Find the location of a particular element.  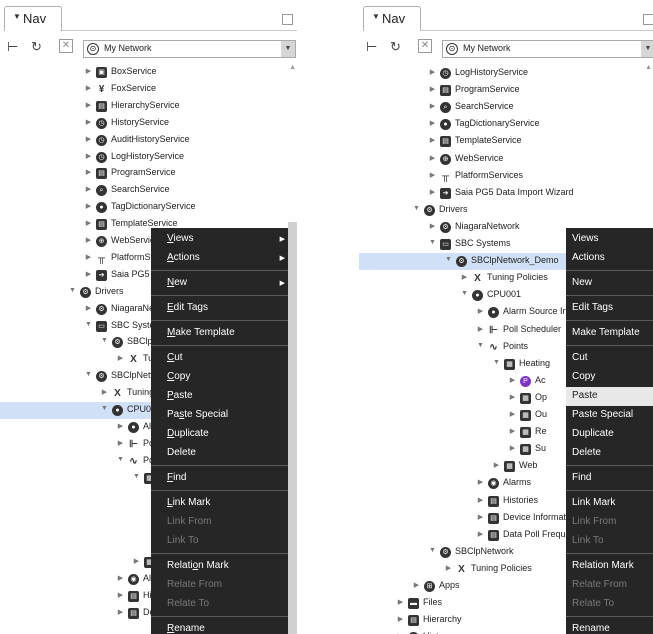

nav-tab: ▼ Nav is located at coordinates (392, 18).